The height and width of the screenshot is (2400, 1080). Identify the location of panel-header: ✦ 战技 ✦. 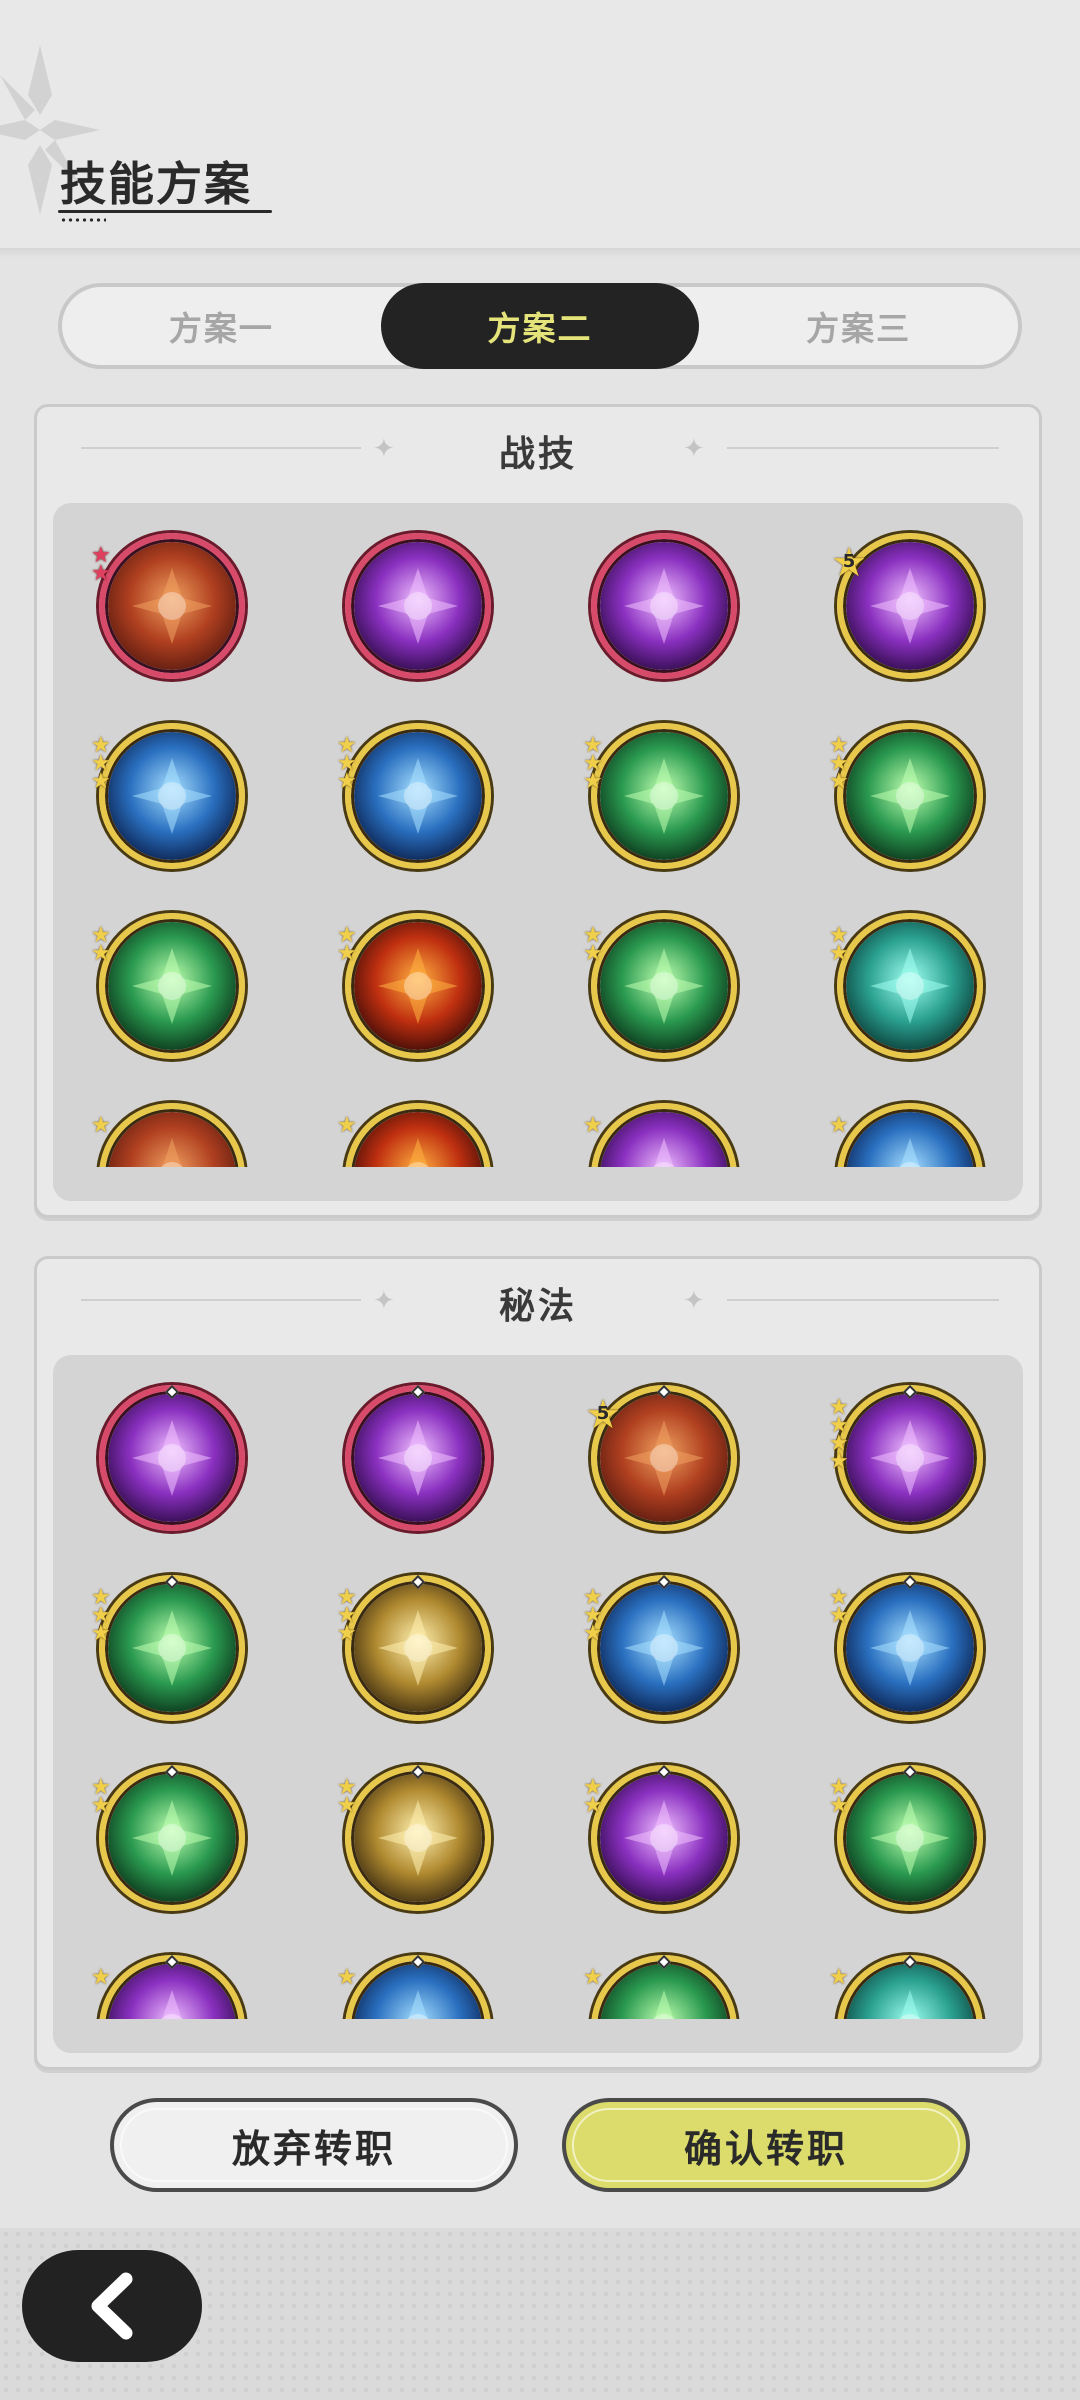
(538, 453).